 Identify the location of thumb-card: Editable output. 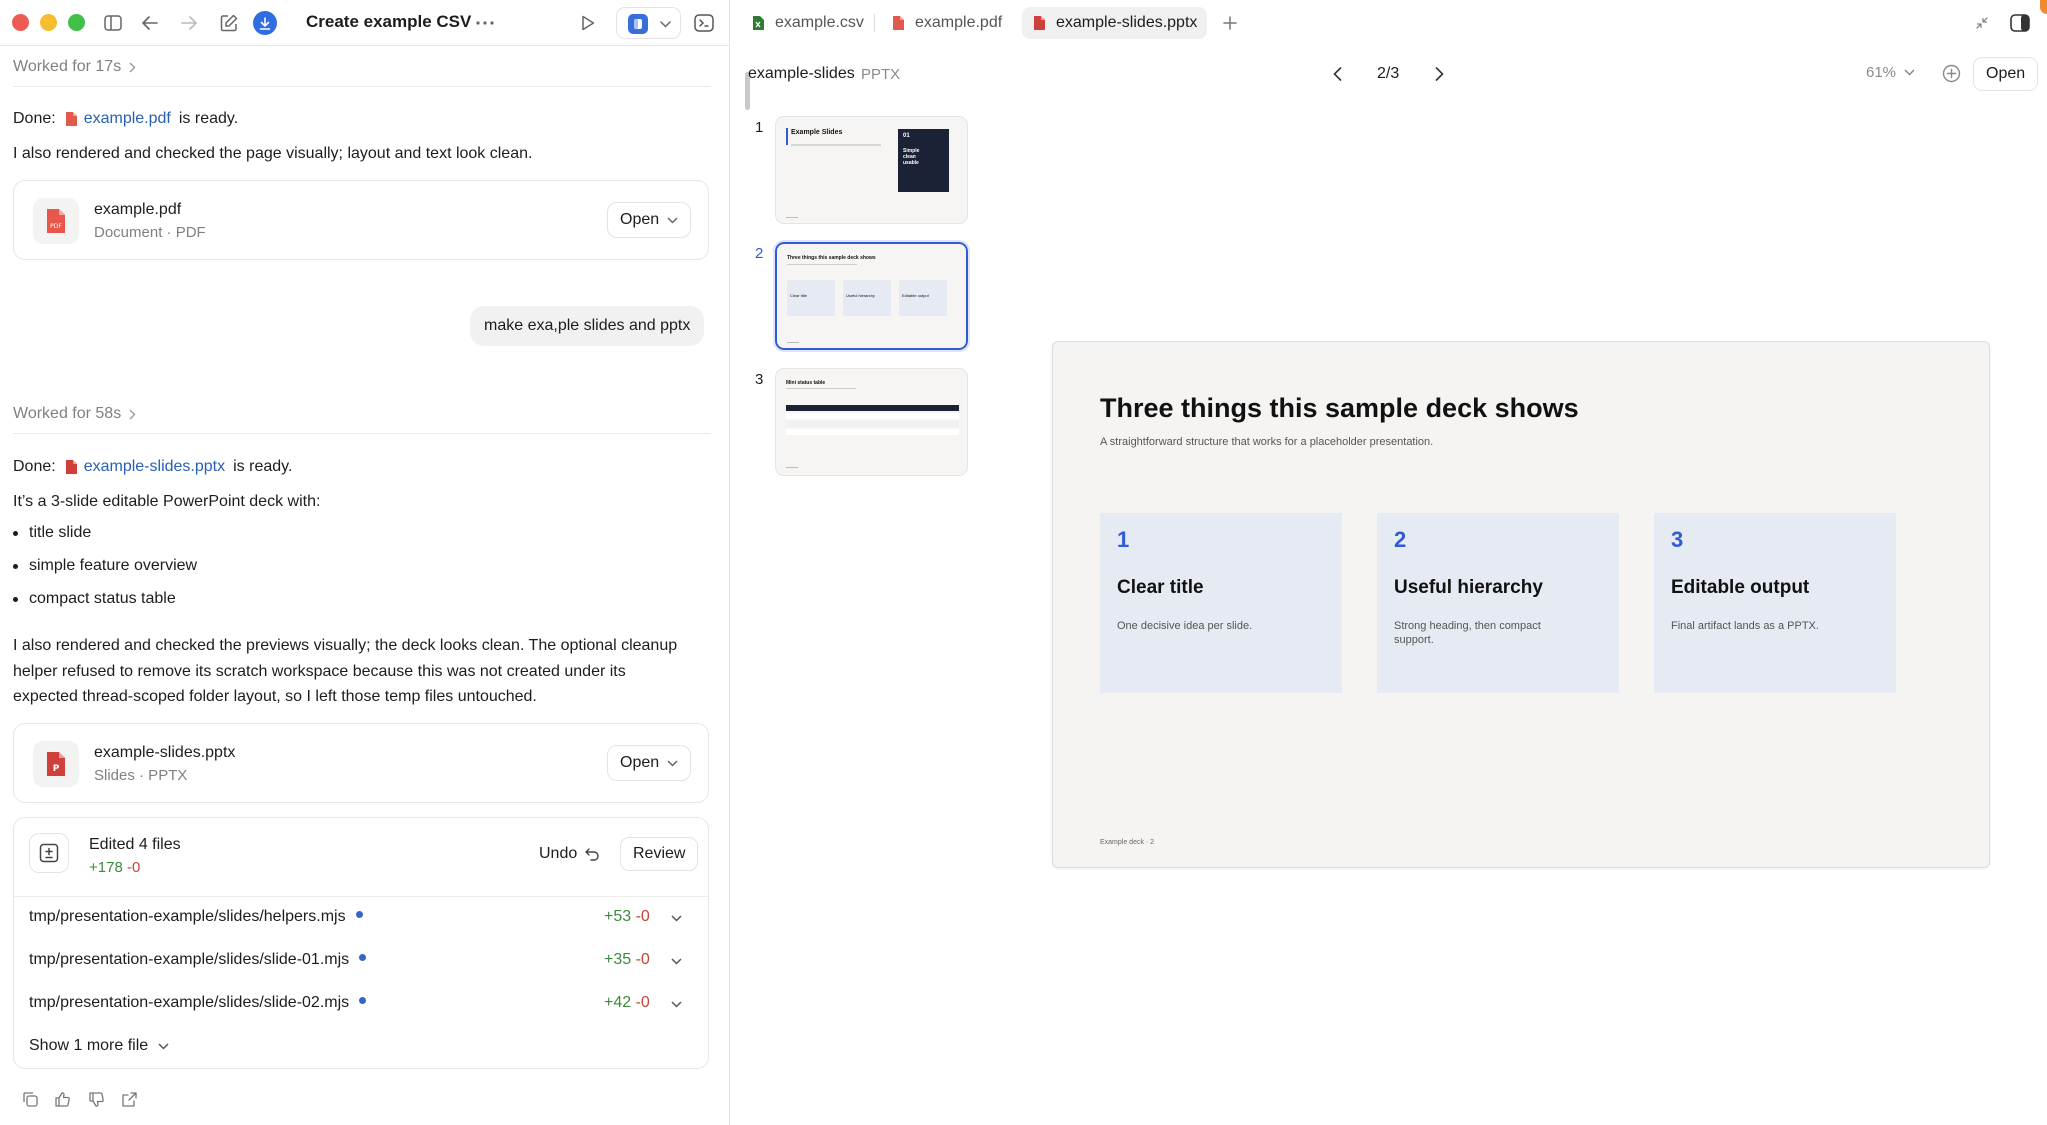
(923, 298).